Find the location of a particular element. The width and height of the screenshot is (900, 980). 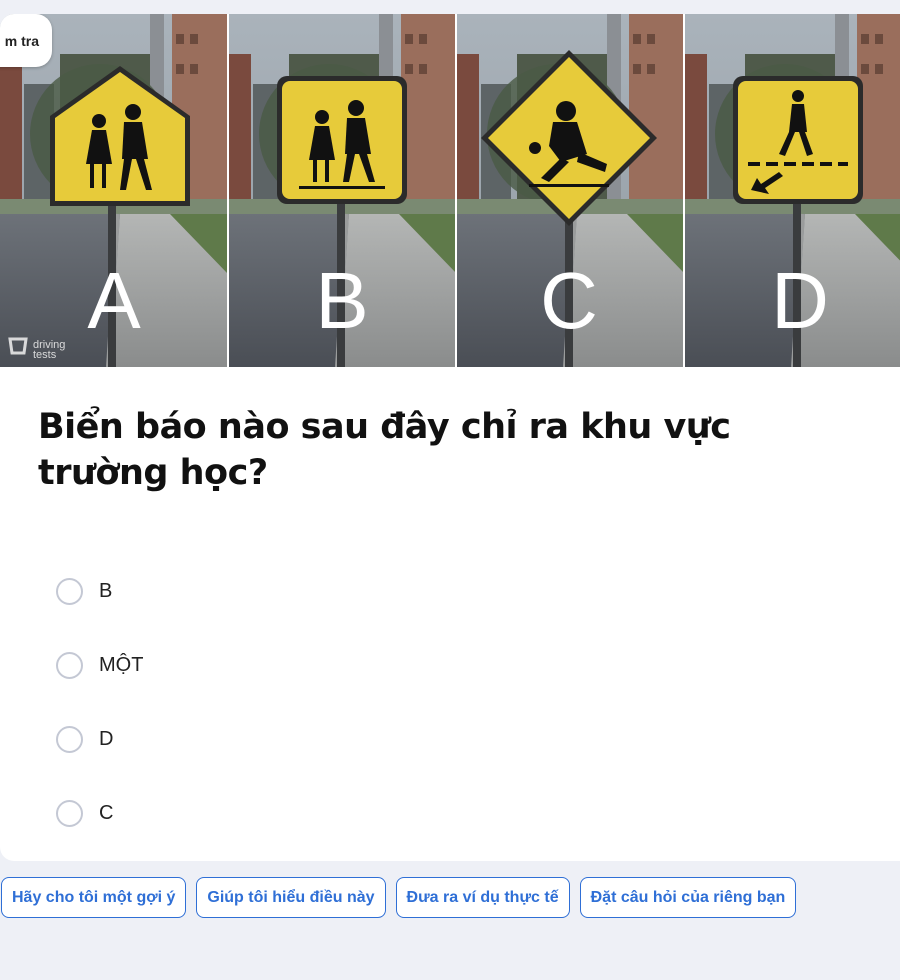

svg-text: B is located at coordinates (341, 300).